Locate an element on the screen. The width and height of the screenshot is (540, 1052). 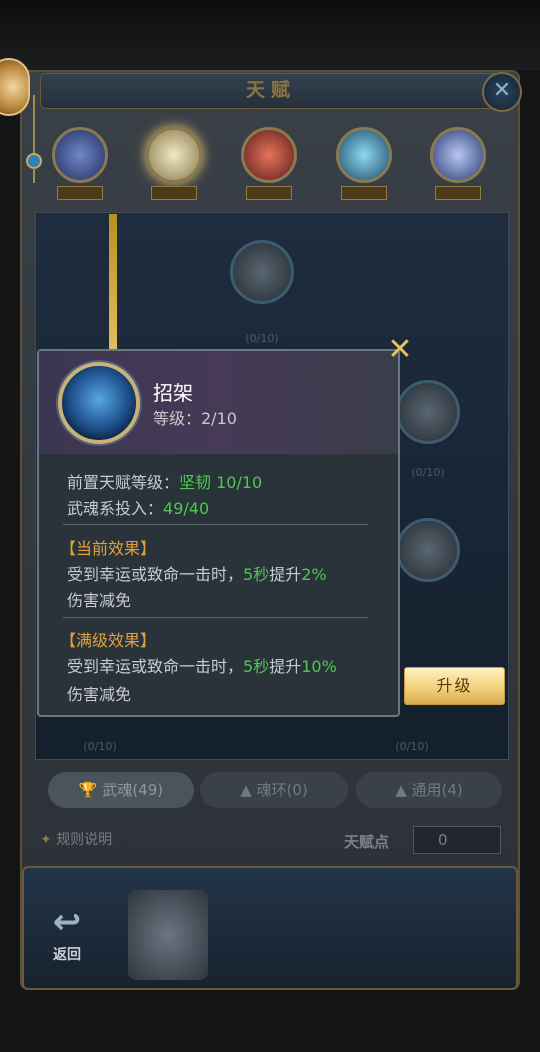
prereq-label: 前置天赋等级： is located at coordinates (123, 482).